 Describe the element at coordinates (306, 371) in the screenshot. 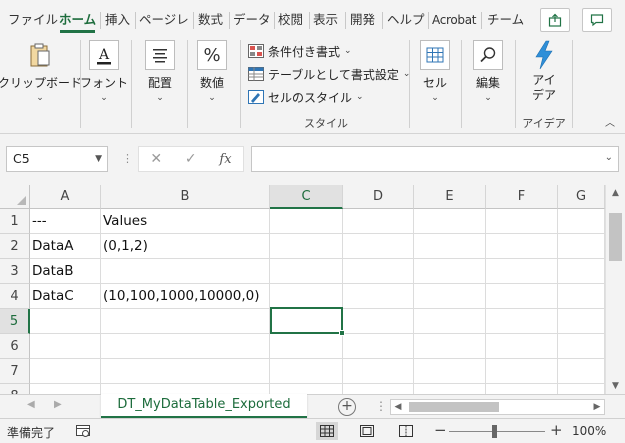

I see `cell-c7` at that location.